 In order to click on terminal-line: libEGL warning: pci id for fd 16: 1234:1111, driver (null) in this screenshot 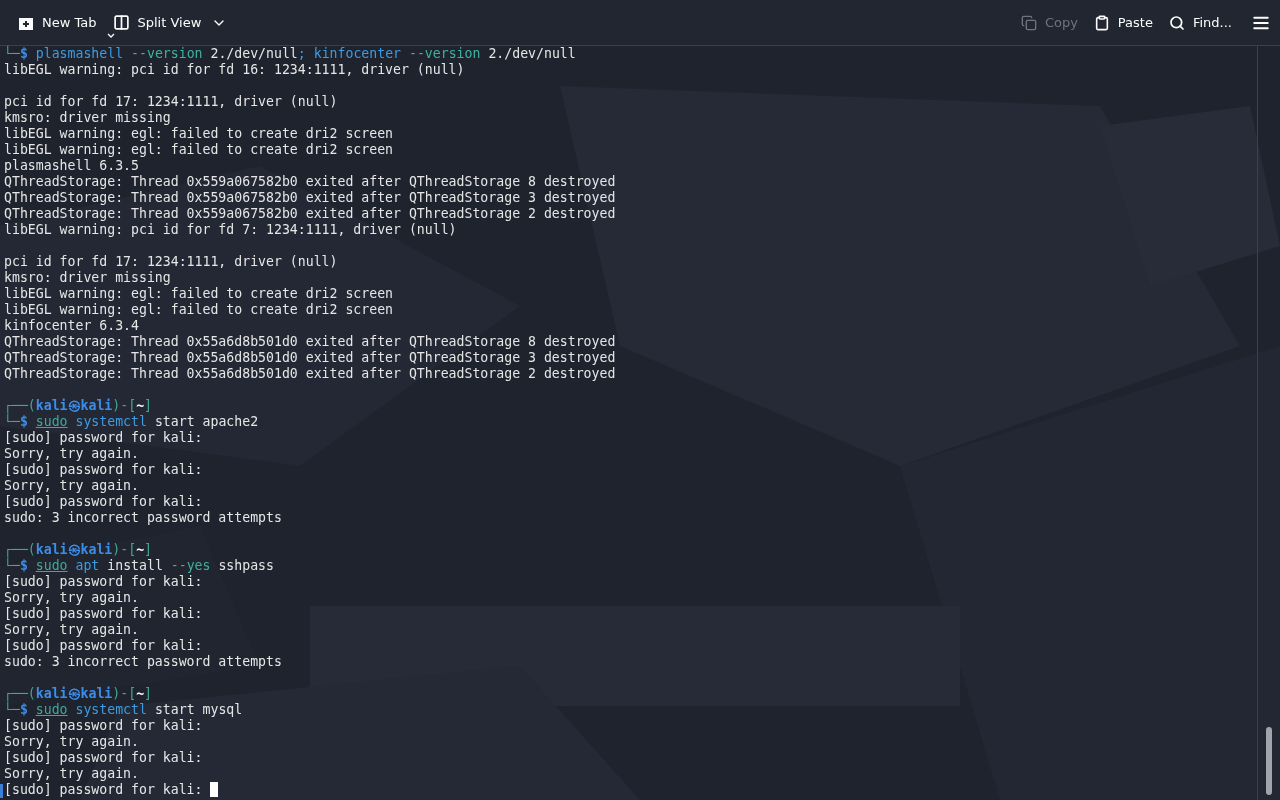, I will do `click(234, 70)`.